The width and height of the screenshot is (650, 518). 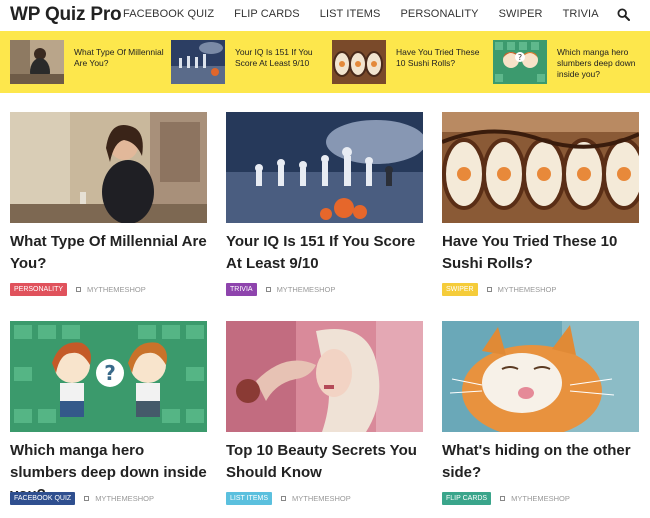 What do you see at coordinates (168, 14) in the screenshot?
I see `nav-item-facebook-quiz: FACEBOOK QUIZ` at bounding box center [168, 14].